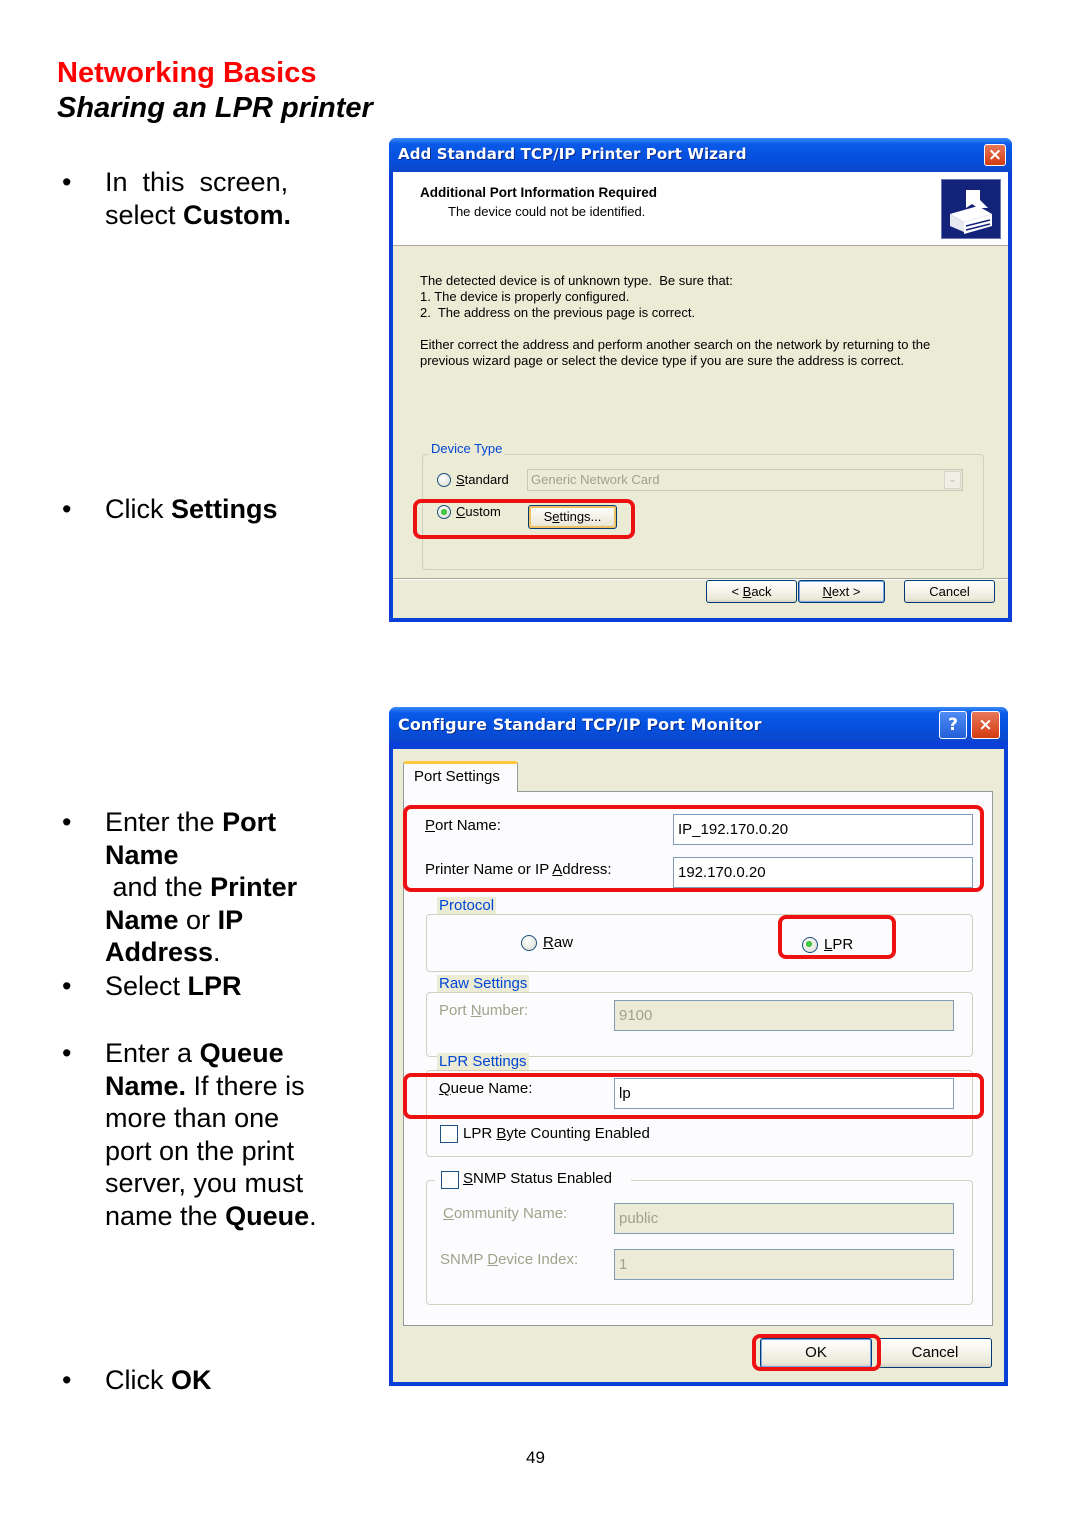  I want to click on highlight-ok, so click(816, 1352).